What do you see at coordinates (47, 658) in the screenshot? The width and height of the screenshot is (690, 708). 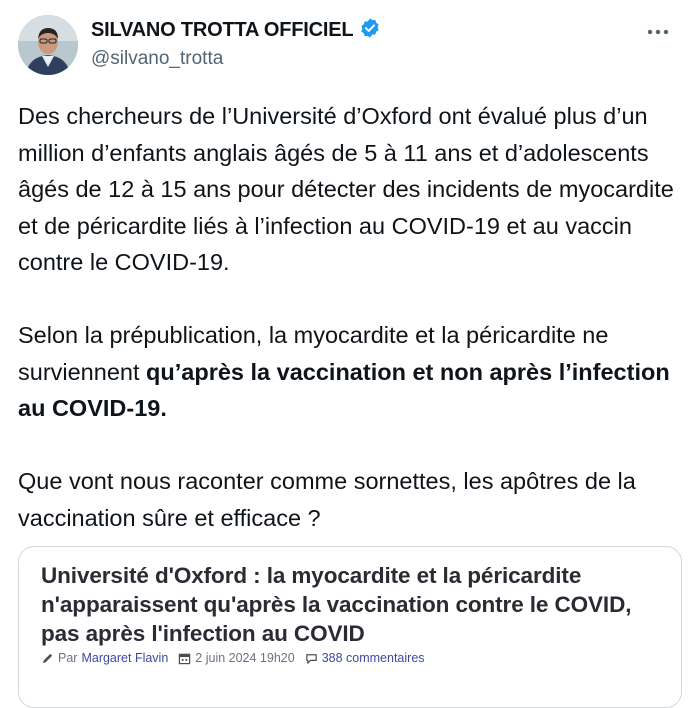 I see `pencil-icon` at bounding box center [47, 658].